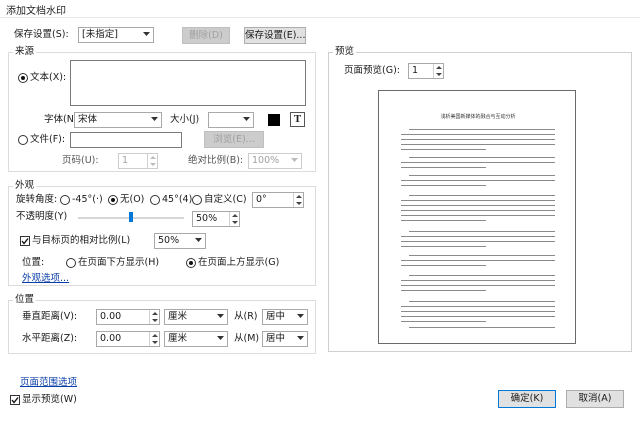 The image size is (640, 422). What do you see at coordinates (113, 200) in the screenshot?
I see `rotation-none-radio` at bounding box center [113, 200].